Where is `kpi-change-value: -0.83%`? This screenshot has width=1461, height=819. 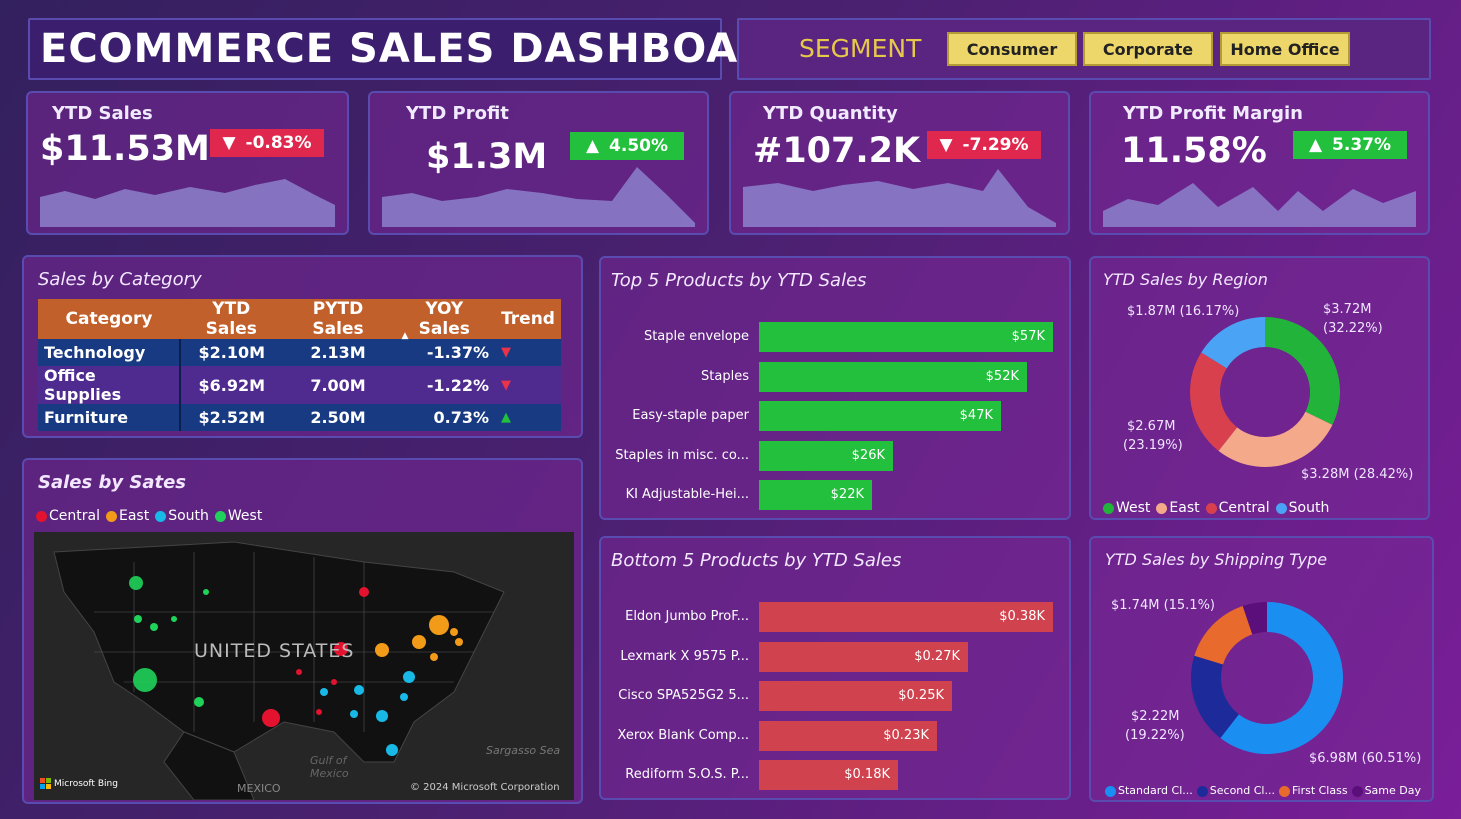
kpi-change-value: -0.83% is located at coordinates (278, 143).